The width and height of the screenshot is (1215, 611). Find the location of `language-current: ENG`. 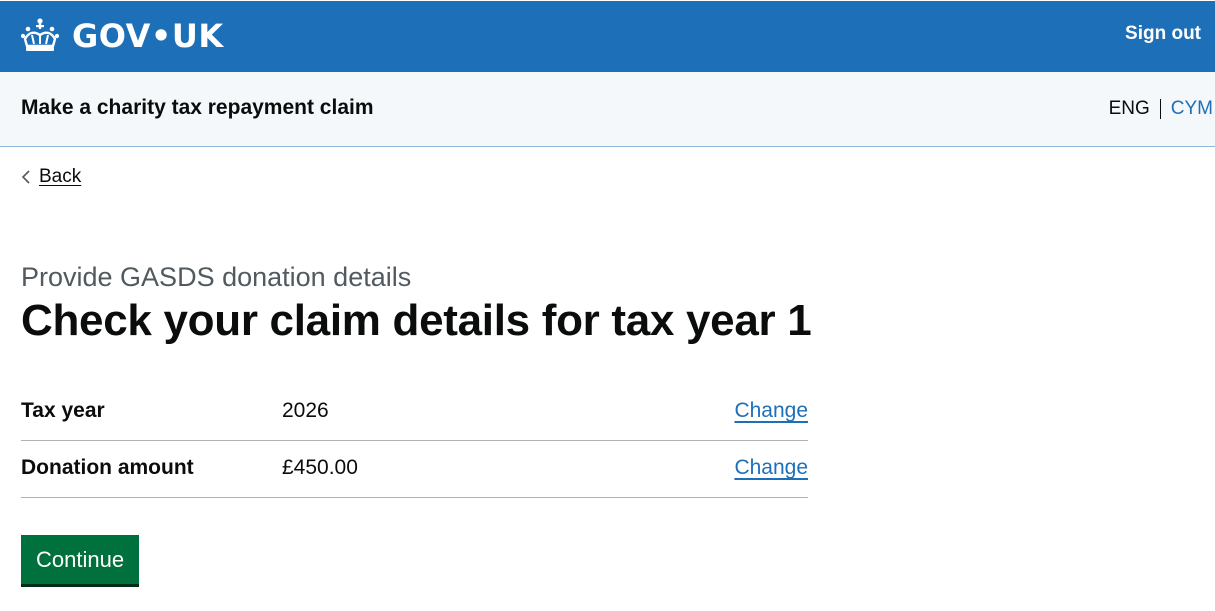

language-current: ENG is located at coordinates (1129, 108).